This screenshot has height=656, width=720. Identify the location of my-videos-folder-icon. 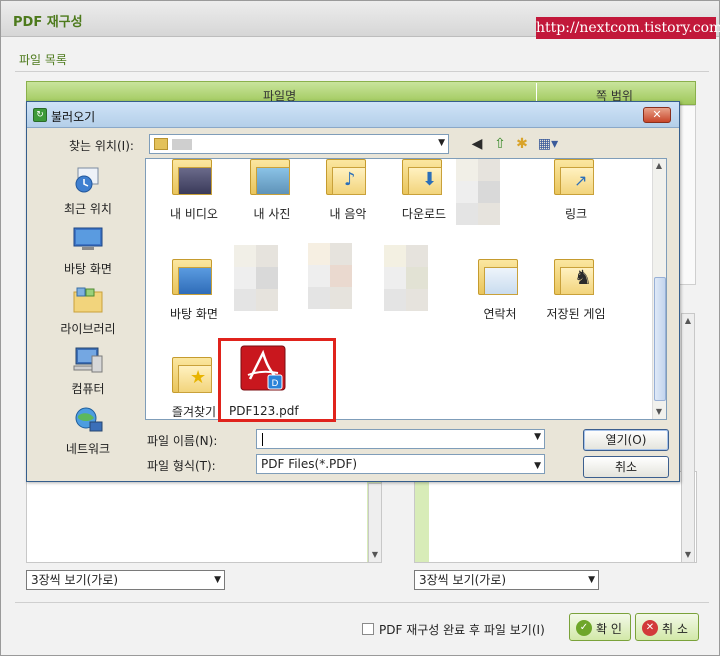
(194, 179).